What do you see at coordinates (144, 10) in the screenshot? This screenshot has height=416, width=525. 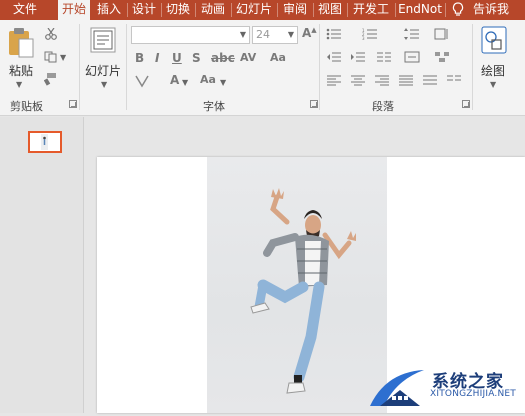 I see `tab-design: 设计` at bounding box center [144, 10].